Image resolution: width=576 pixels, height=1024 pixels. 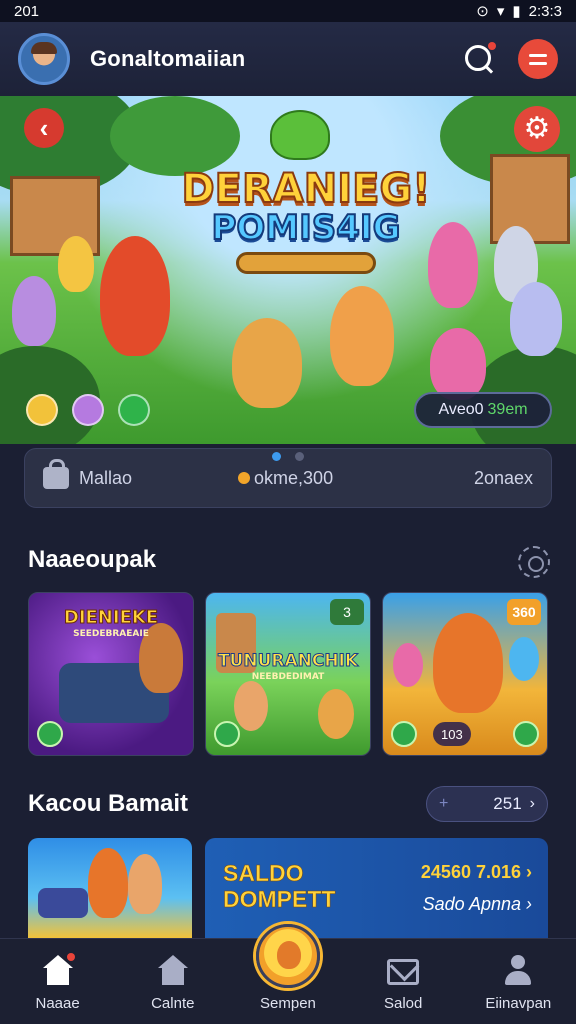 What do you see at coordinates (300, 135) in the screenshot?
I see `frog-mascot` at bounding box center [300, 135].